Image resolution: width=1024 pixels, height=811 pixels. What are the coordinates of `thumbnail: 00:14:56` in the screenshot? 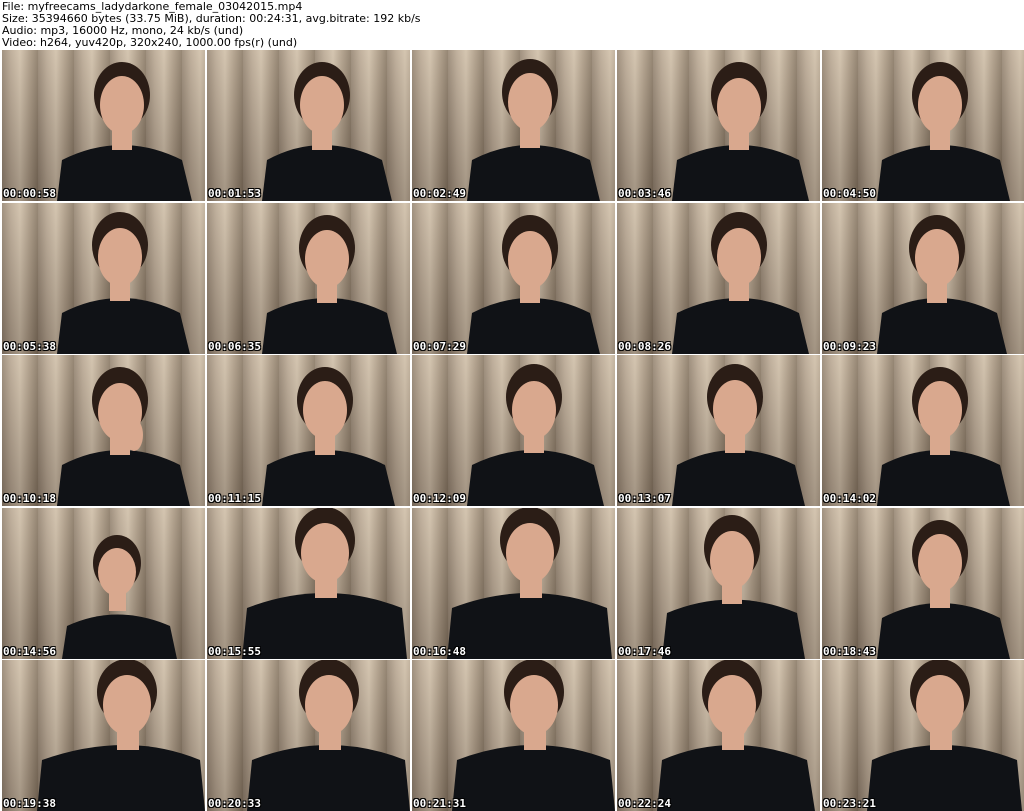 It's located at (103, 583).